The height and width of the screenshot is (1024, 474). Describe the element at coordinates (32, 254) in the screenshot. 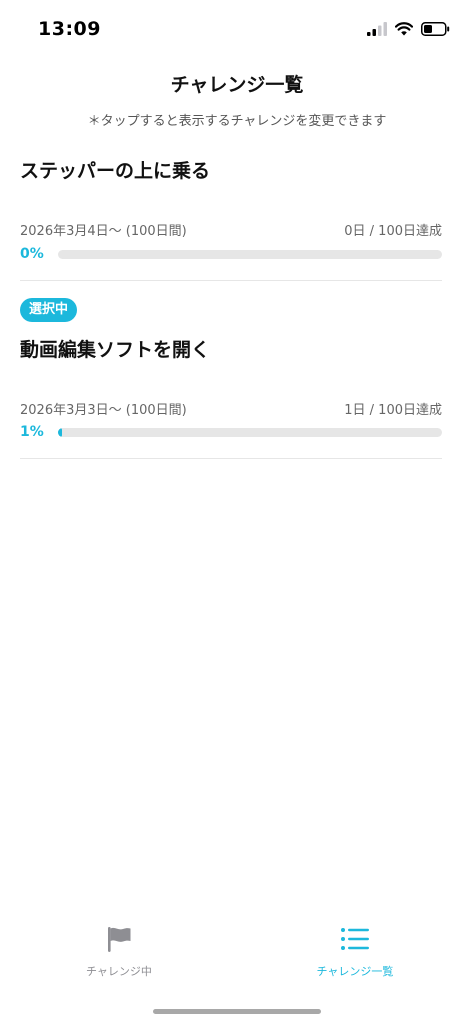

I see `progress-percent: 0%` at that location.